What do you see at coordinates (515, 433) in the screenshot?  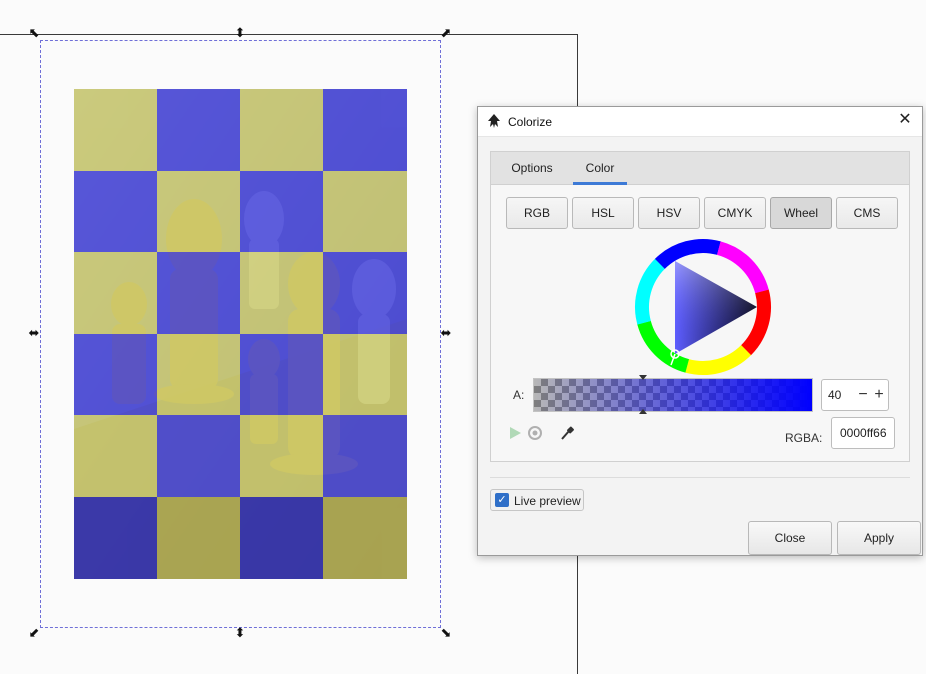 I see `gamut-warning-icon` at bounding box center [515, 433].